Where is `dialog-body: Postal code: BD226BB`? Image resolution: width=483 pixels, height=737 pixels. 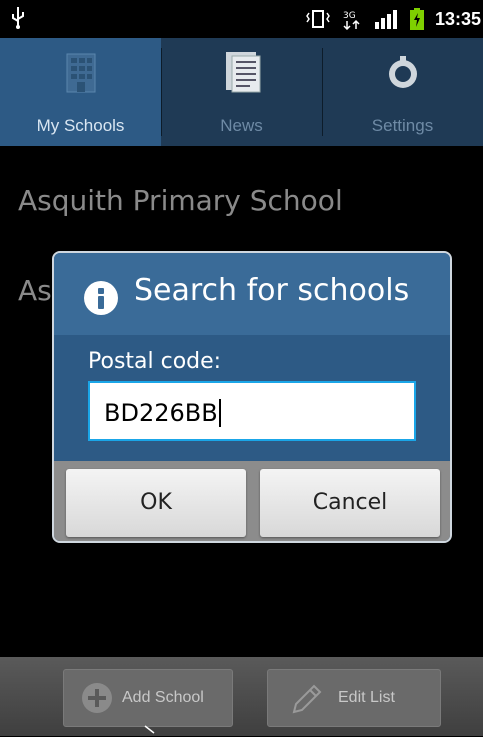
dialog-body: Postal code: BD226BB is located at coordinates (252, 398).